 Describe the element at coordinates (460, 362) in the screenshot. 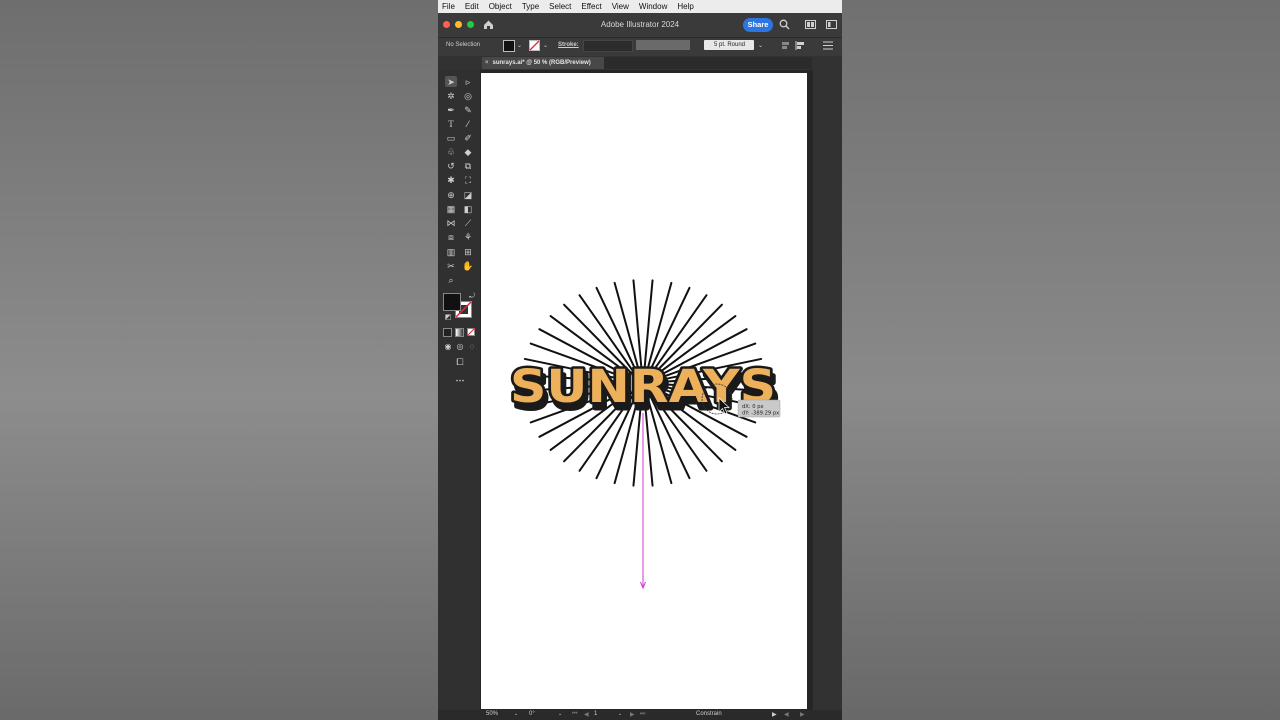

I see `screen-mode-icon: ⧠` at that location.